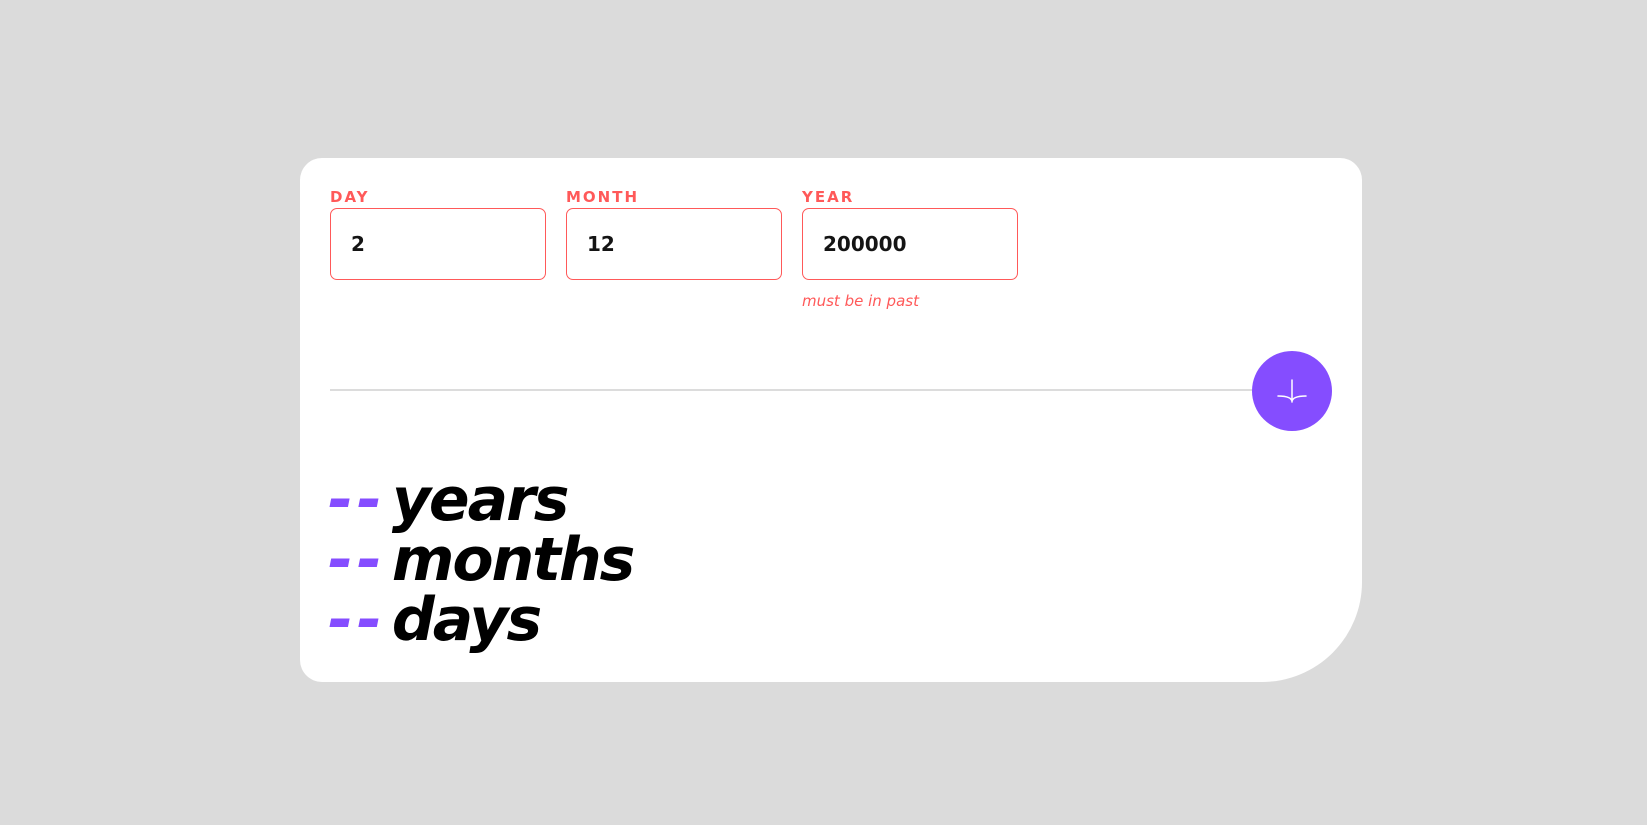 The width and height of the screenshot is (1647, 825). I want to click on years-value: --, so click(357, 500).